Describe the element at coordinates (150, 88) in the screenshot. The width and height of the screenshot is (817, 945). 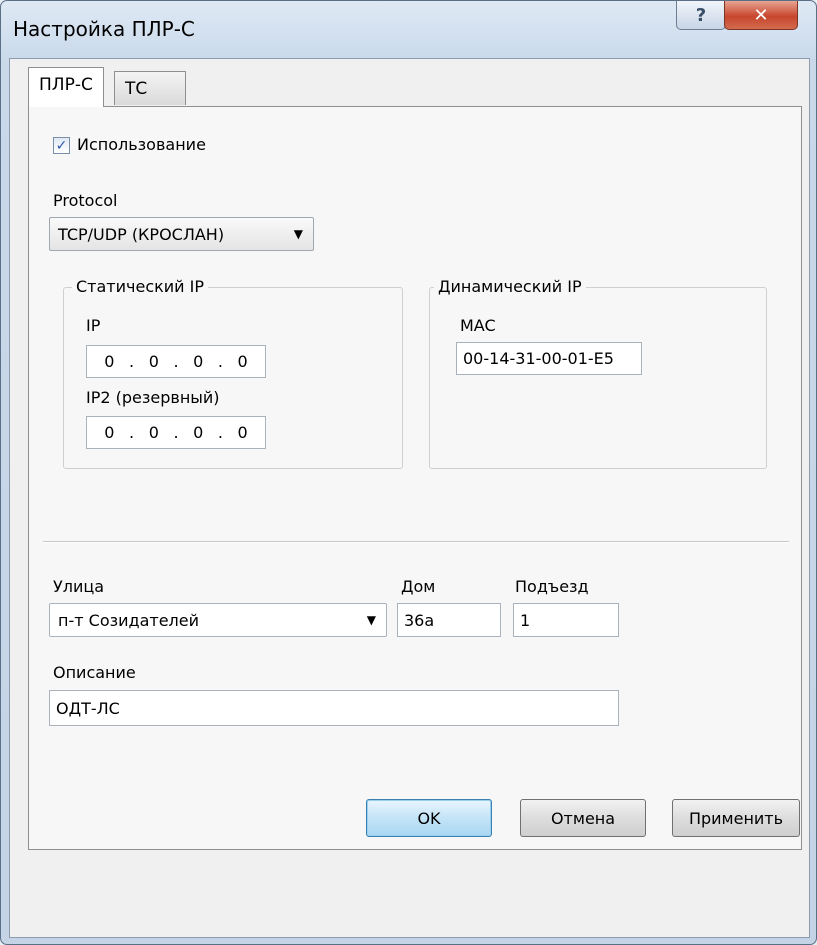
I see `tab-ts: ТС` at that location.